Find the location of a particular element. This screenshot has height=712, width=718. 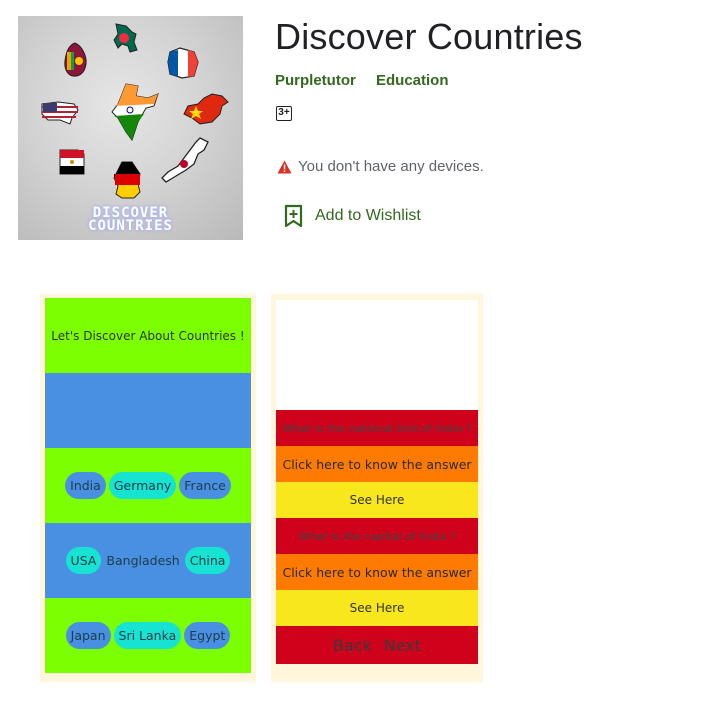

sri-lanka-flag-icon is located at coordinates (75, 59).